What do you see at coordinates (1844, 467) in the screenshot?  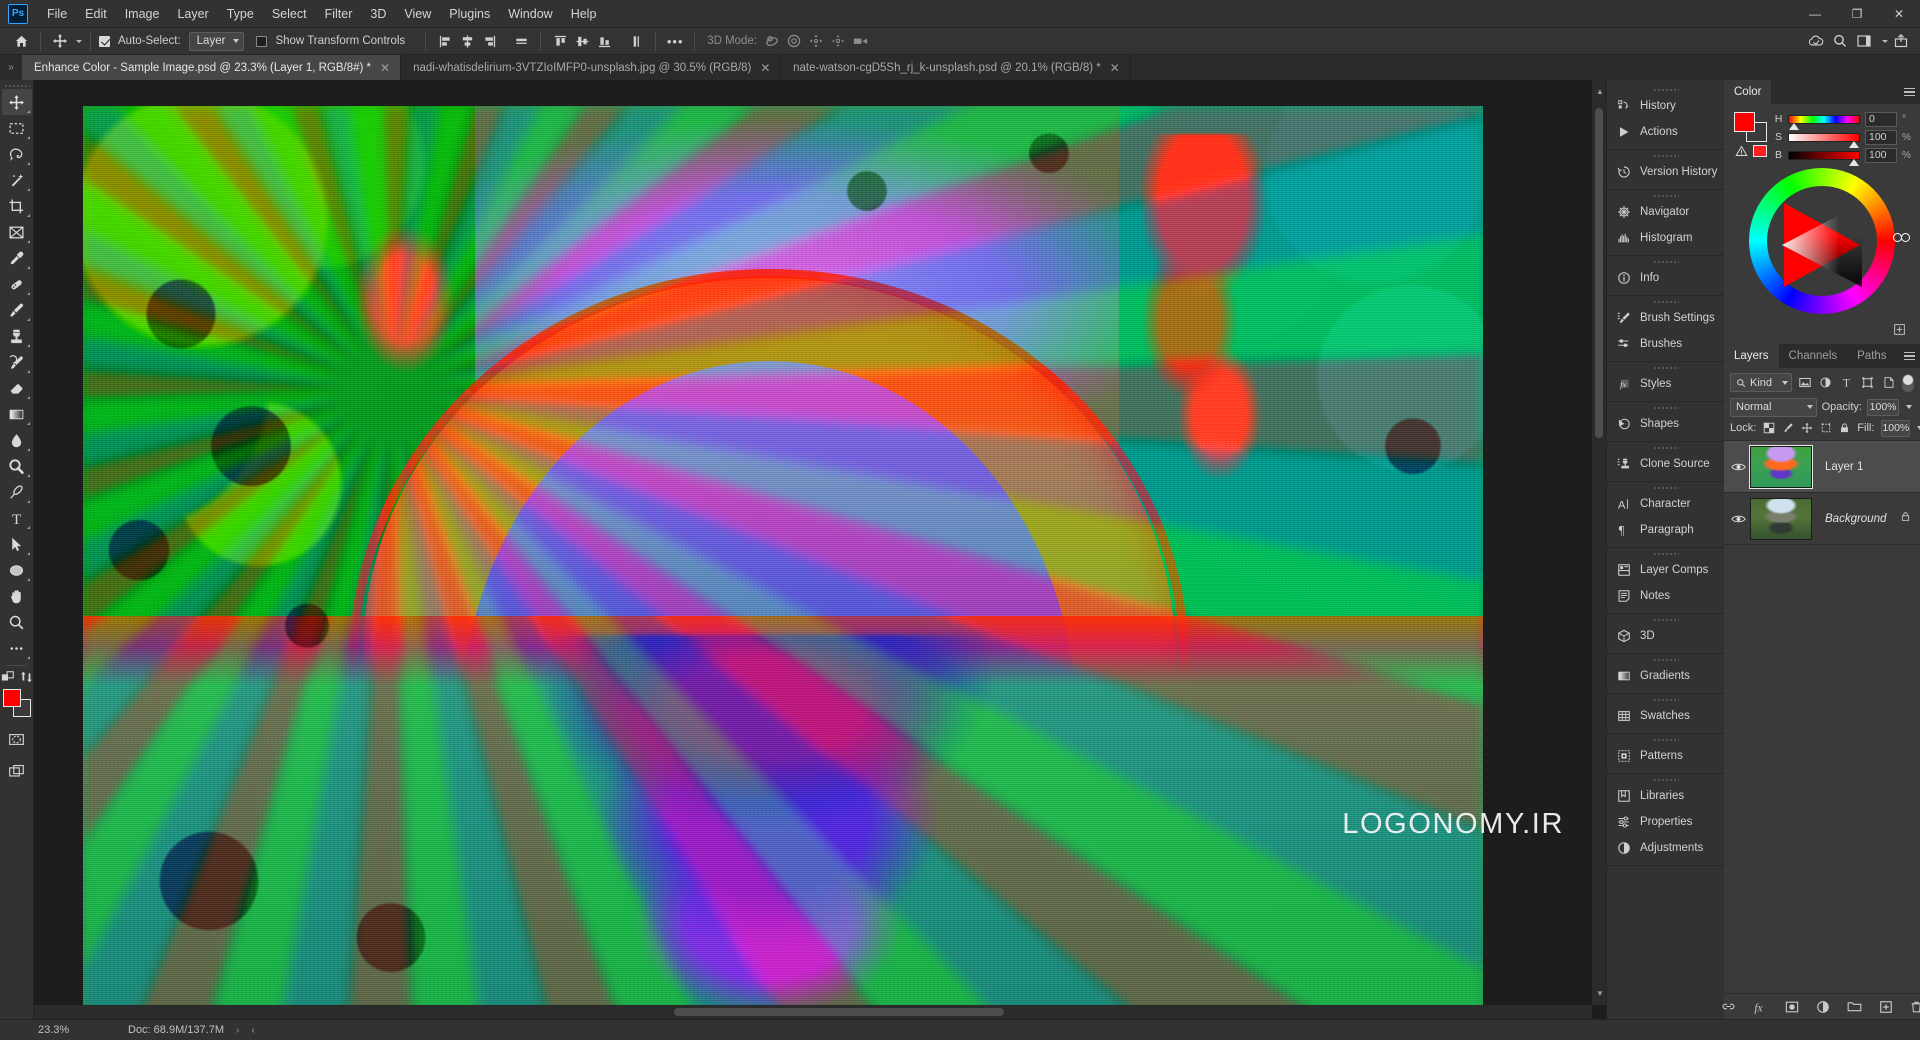 I see `layer-name: Layer 1` at bounding box center [1844, 467].